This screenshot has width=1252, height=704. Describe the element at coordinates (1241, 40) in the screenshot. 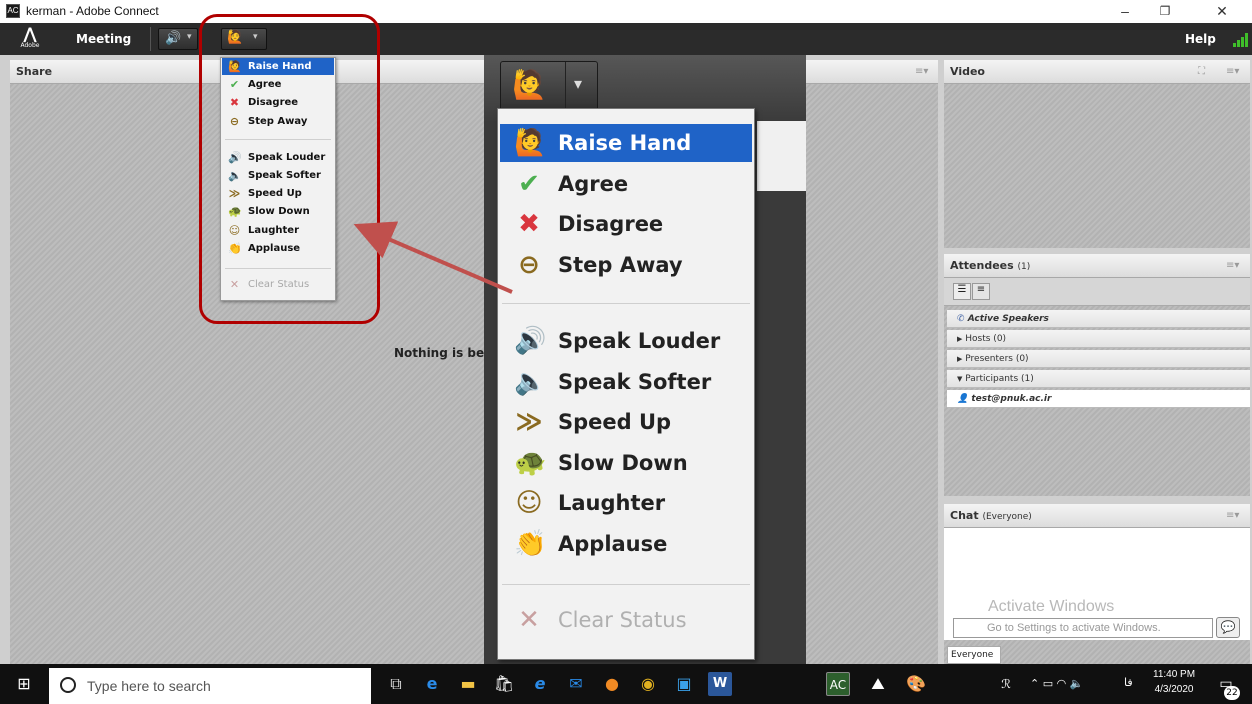

I see `connection-strength-icon` at that location.